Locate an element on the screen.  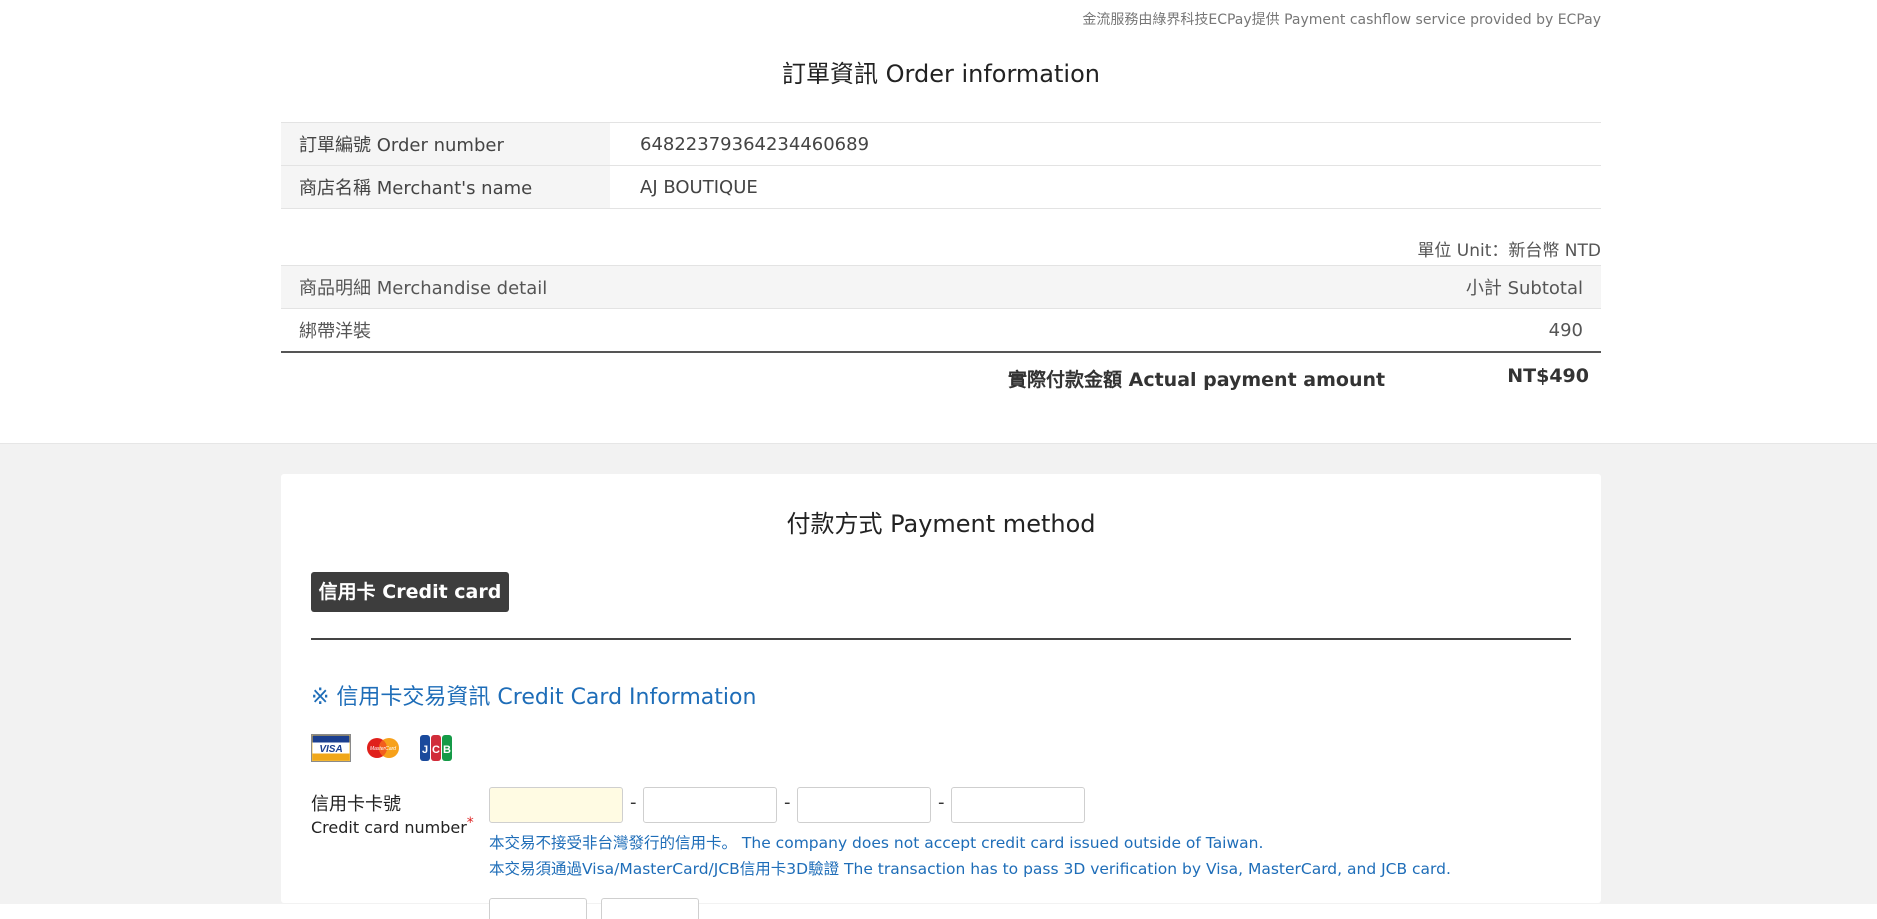
table-row: 訂單編號 Order number 6482237936423446068​9 is located at coordinates (941, 144).